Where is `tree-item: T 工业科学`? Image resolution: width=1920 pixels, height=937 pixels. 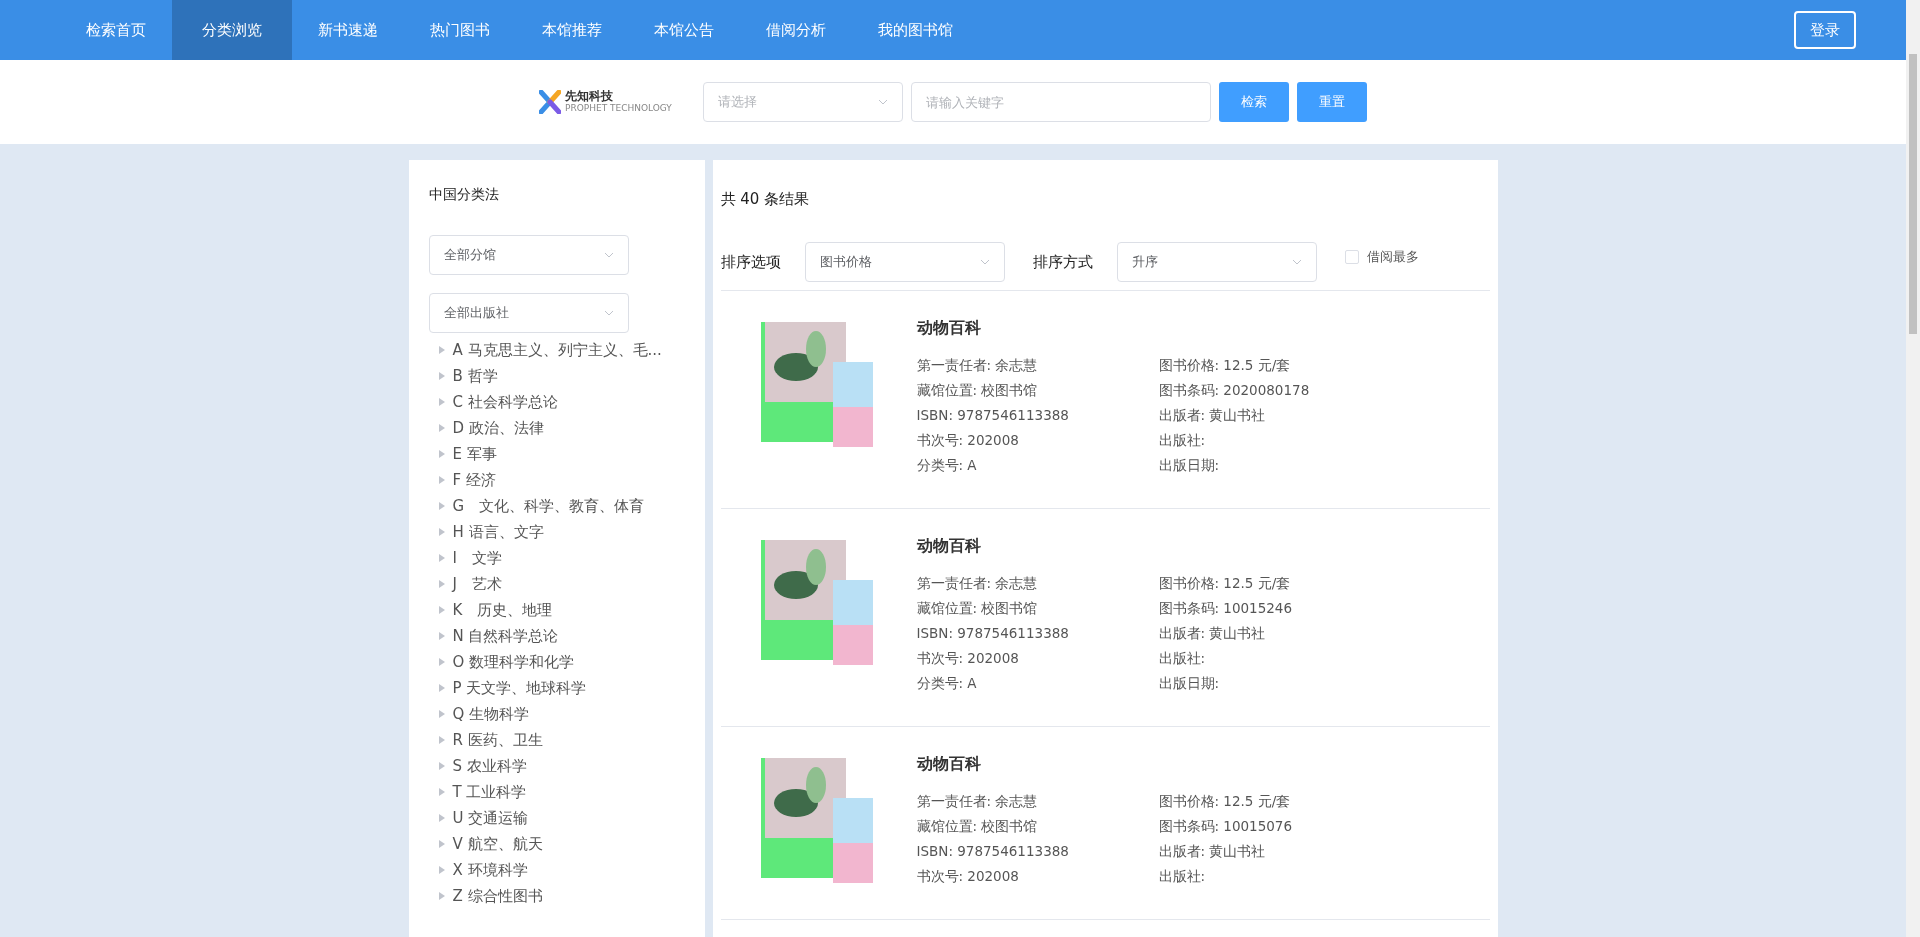
tree-item: T 工业科学 is located at coordinates (545, 792).